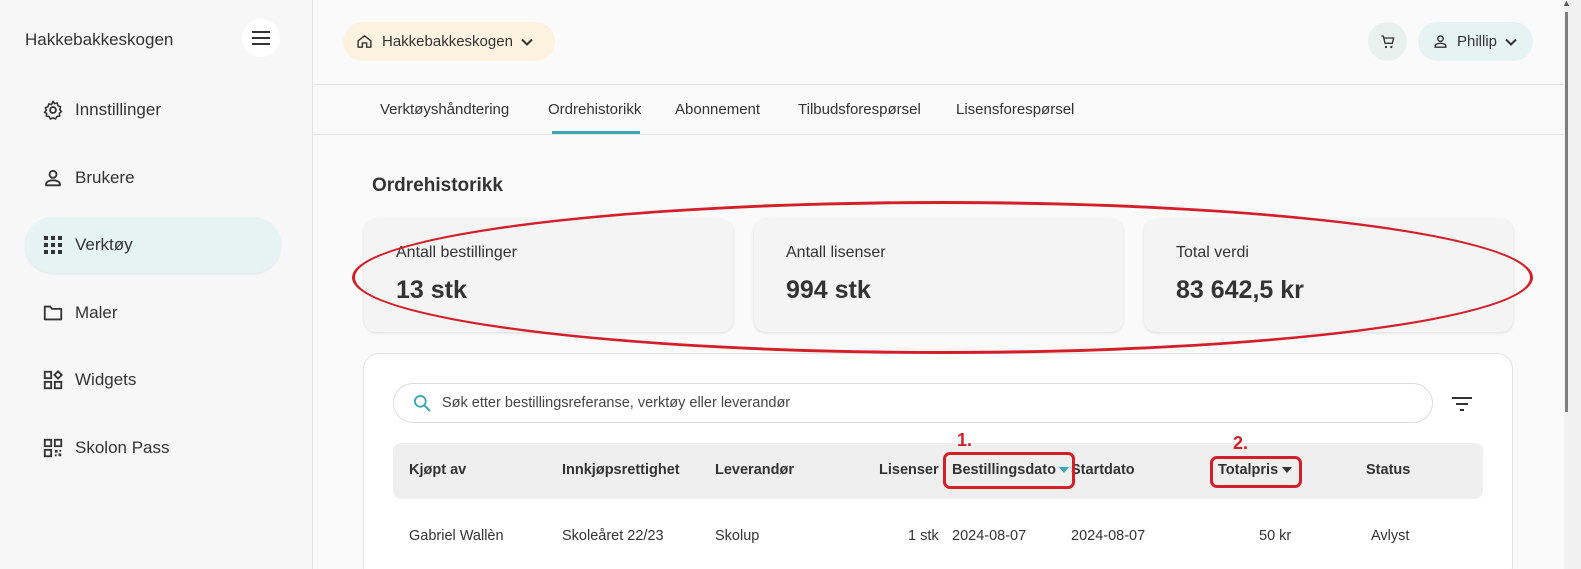  I want to click on organization-select: Hakkebakkeskogen, so click(449, 41).